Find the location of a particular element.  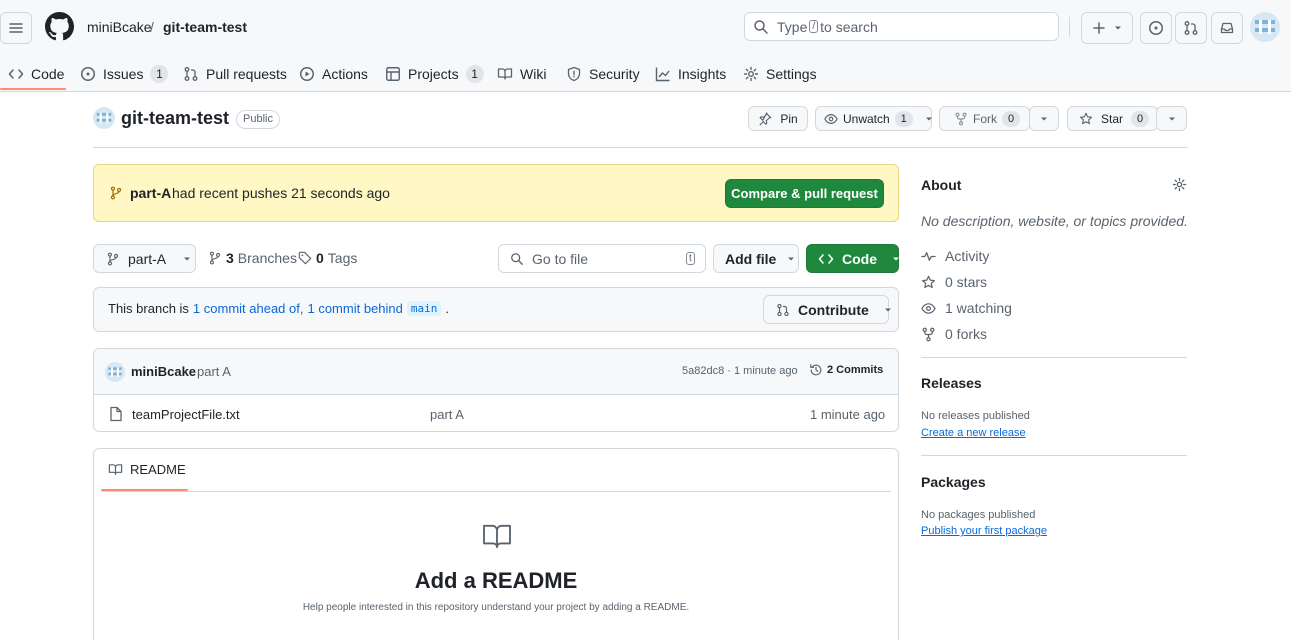

branches-link: 3 Branches is located at coordinates (252, 258).